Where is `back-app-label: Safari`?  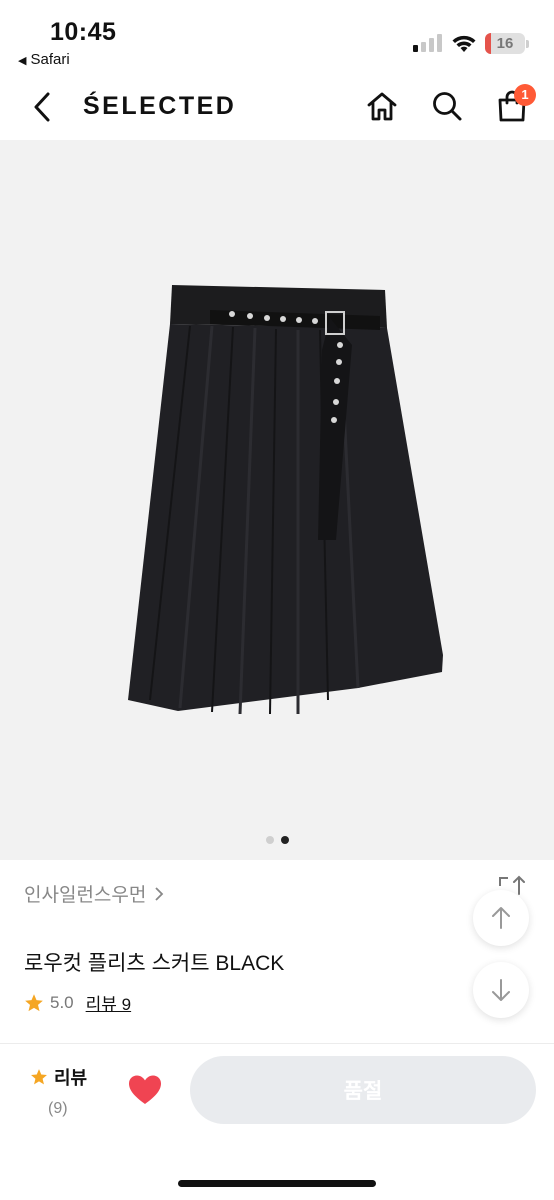 back-app-label: Safari is located at coordinates (50, 59).